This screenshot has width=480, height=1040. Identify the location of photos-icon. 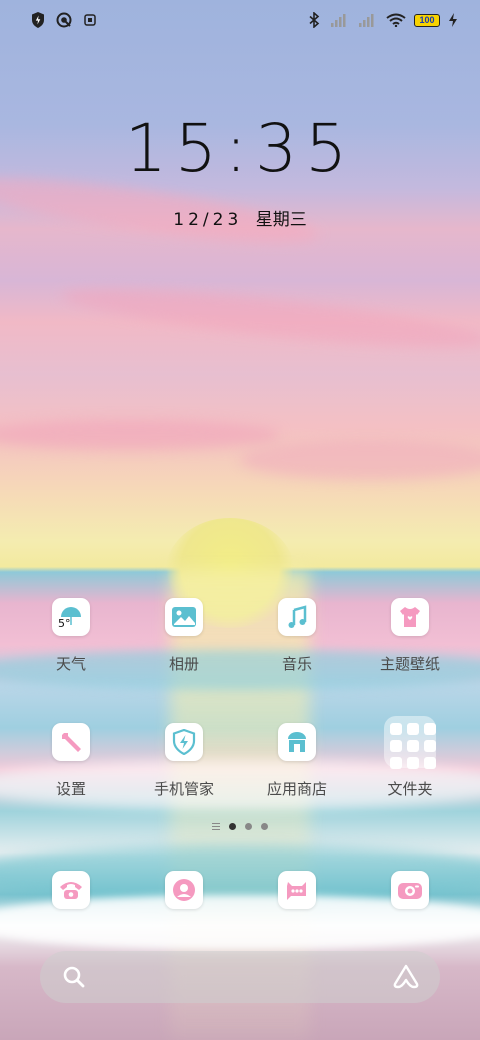
(184, 617).